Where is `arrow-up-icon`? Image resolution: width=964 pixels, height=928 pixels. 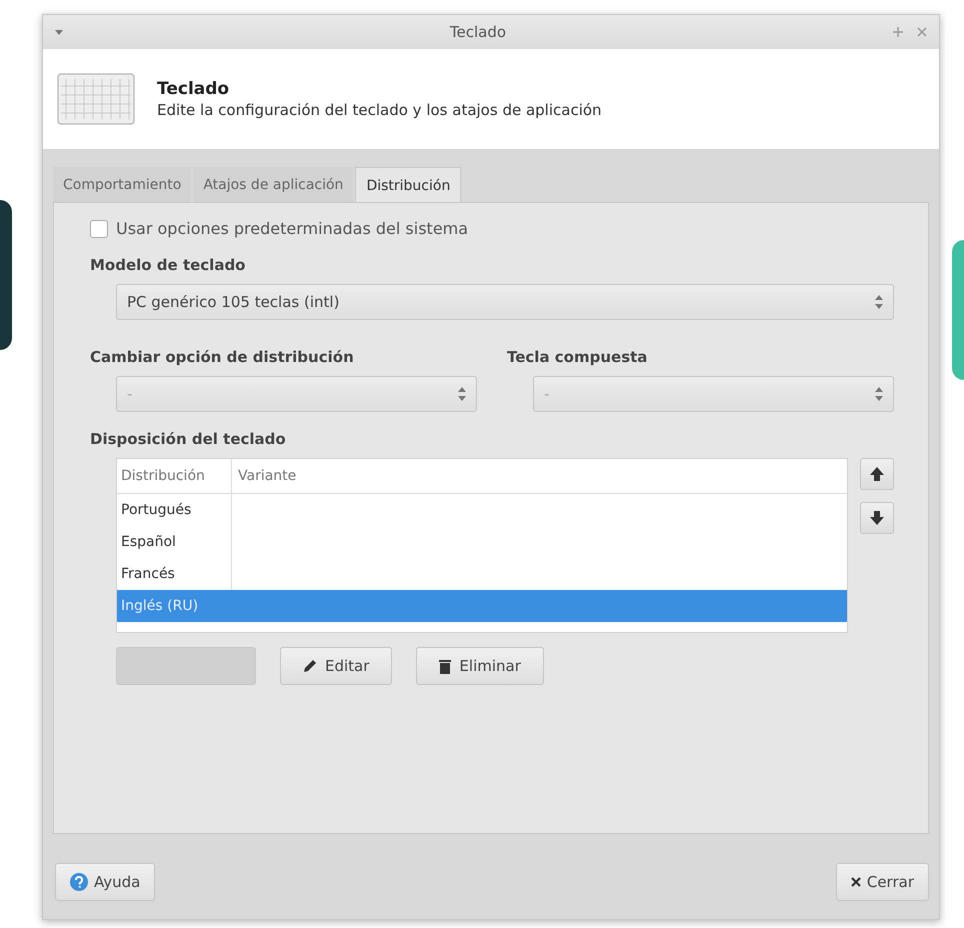
arrow-up-icon is located at coordinates (877, 474).